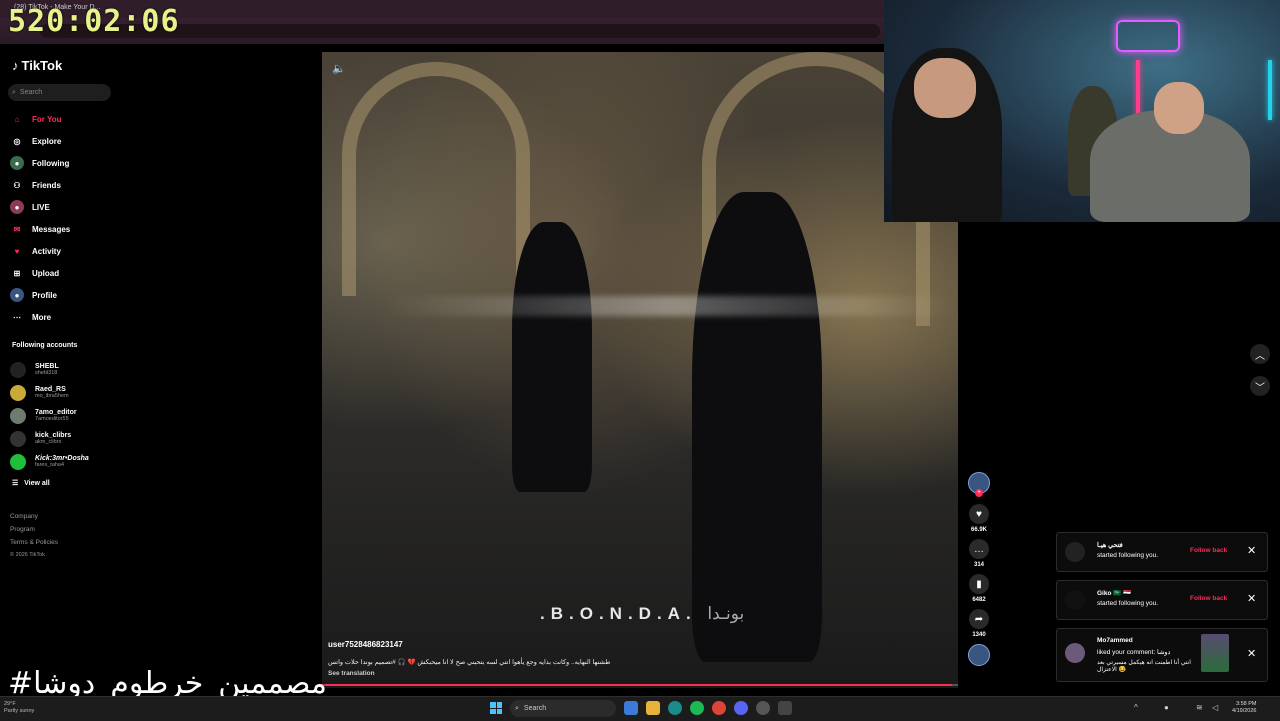  I want to click on video-thumbnail, so click(1215, 653).